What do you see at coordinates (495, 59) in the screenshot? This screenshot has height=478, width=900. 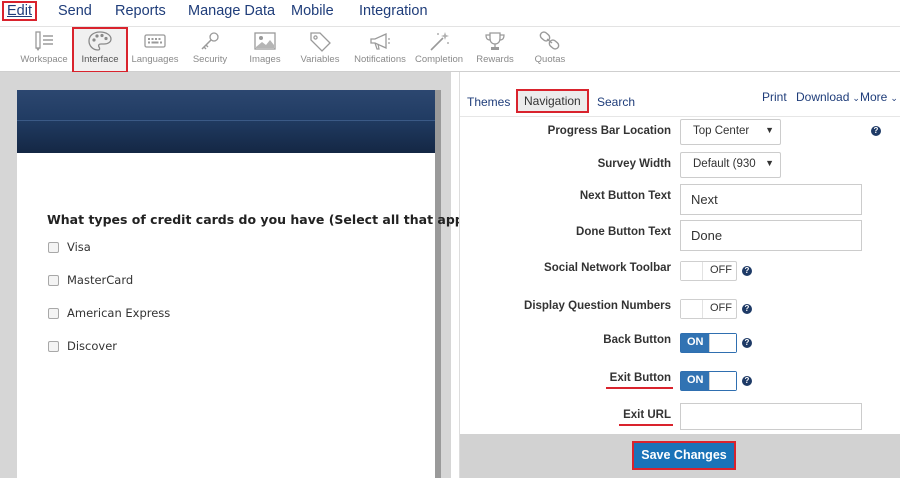 I see `tool-rewards-label: Rewards` at bounding box center [495, 59].